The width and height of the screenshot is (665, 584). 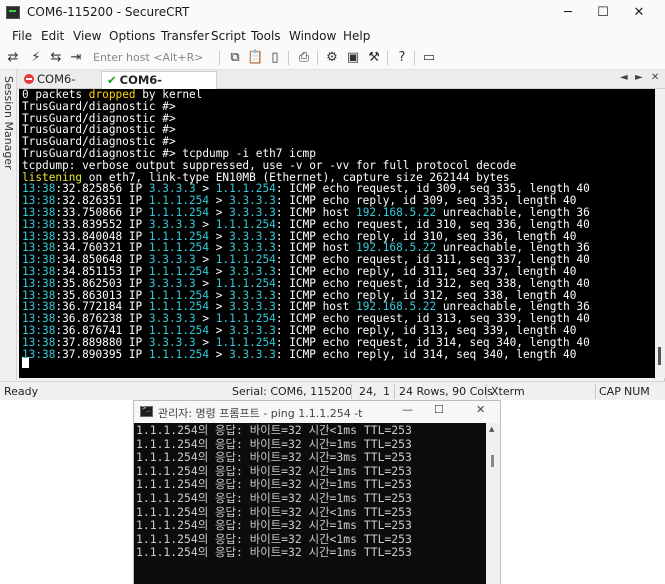 I want to click on cmd-title-bar: 관리자: 명령 프롬프트 - ping 1.1.1.254 -t — ☐ ✕, so click(x=317, y=412).